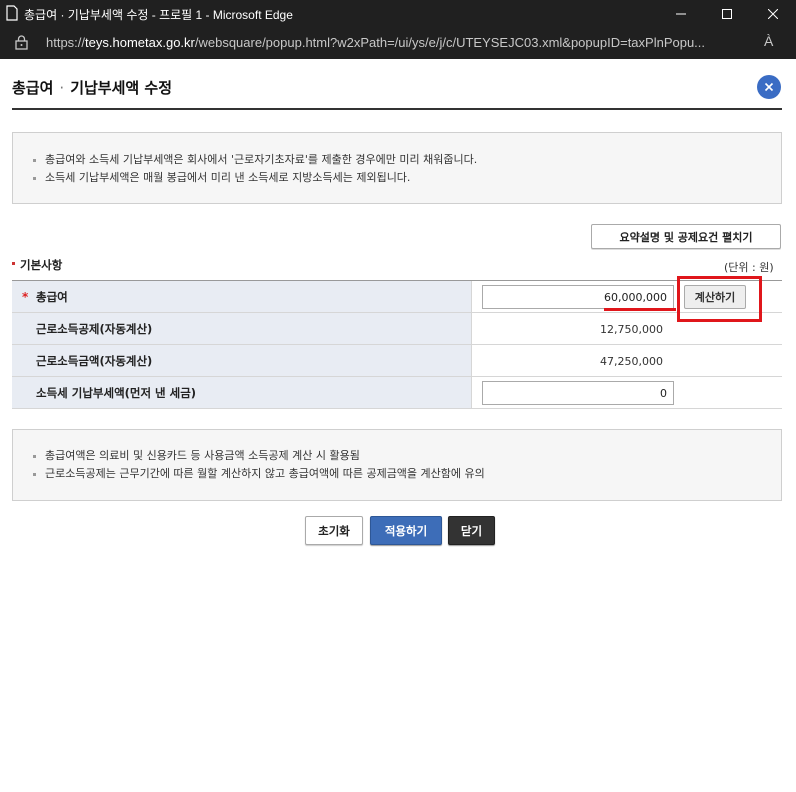  Describe the element at coordinates (397, 109) in the screenshot. I see `header-divider` at that location.